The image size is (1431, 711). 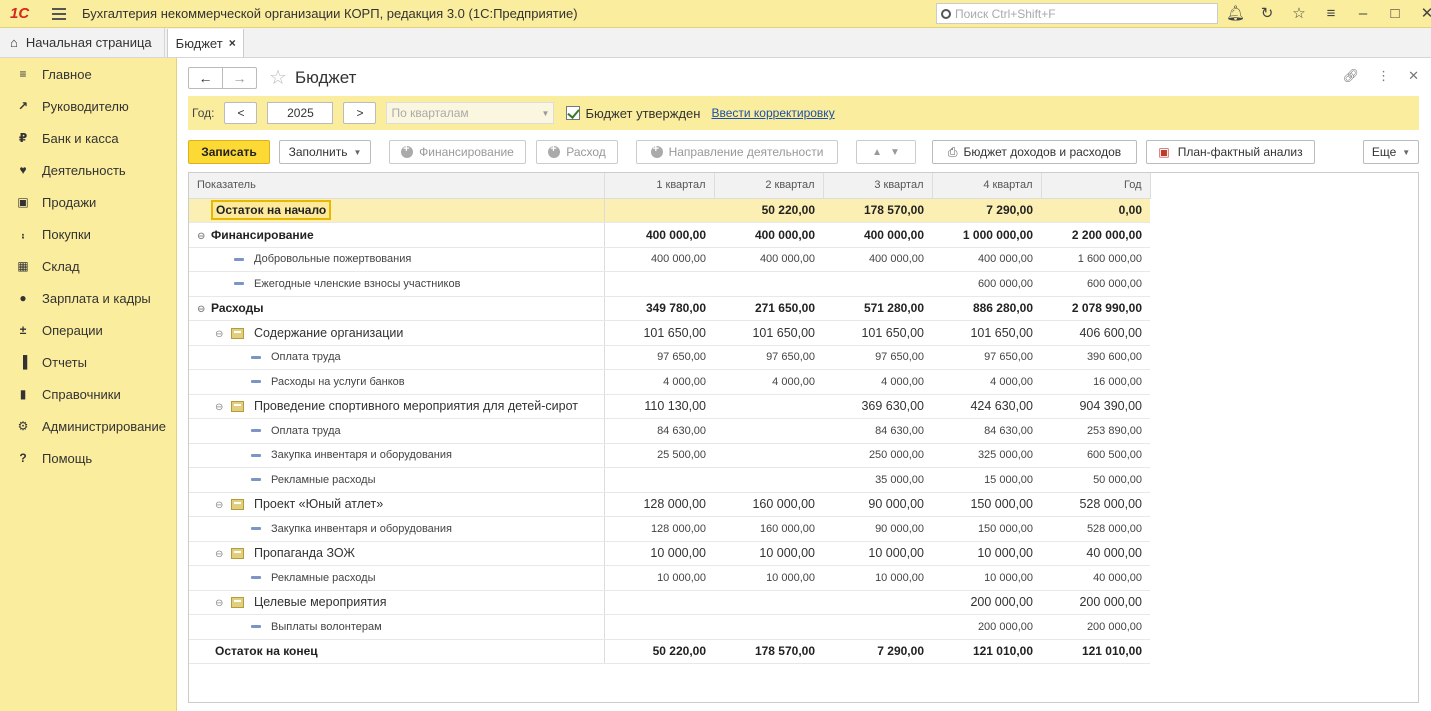 I want to click on row-label-cell: Ежегодные членские взносы участников, so click(x=397, y=284).